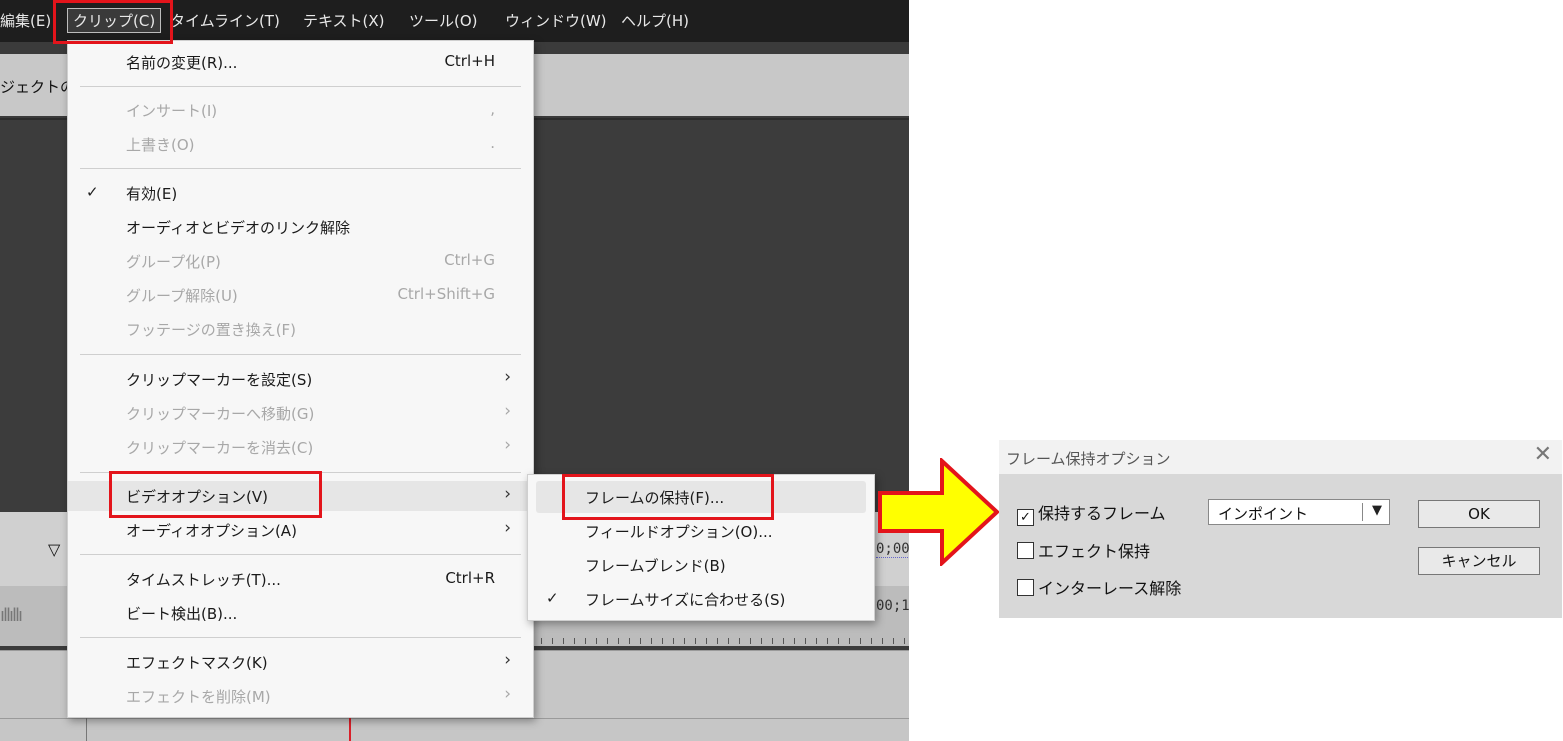  What do you see at coordinates (470, 578) in the screenshot?
I see `menu-item-shortcut: Ctrl+R` at bounding box center [470, 578].